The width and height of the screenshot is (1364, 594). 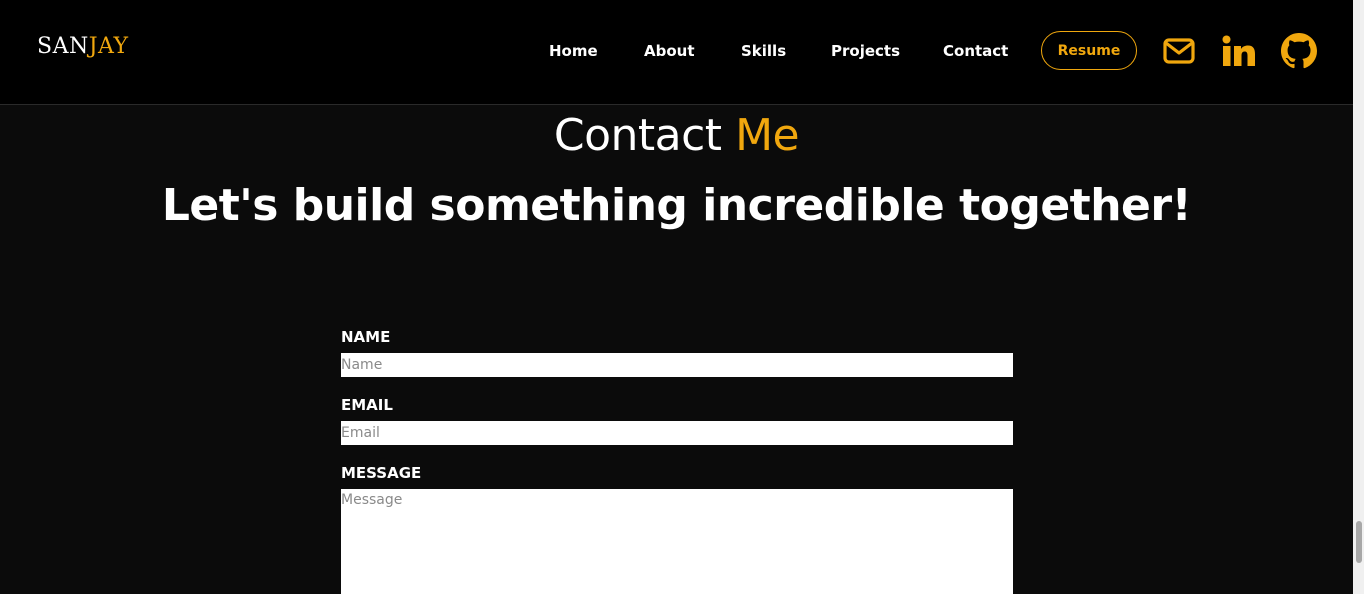 I want to click on section-title-main: Contact, so click(x=637, y=135).